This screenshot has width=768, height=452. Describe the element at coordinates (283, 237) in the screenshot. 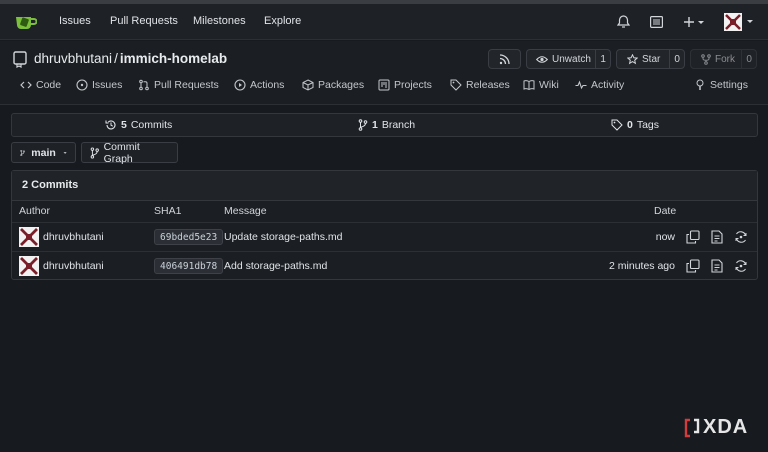

I see `commit-message-link: Update storage-paths.md` at that location.